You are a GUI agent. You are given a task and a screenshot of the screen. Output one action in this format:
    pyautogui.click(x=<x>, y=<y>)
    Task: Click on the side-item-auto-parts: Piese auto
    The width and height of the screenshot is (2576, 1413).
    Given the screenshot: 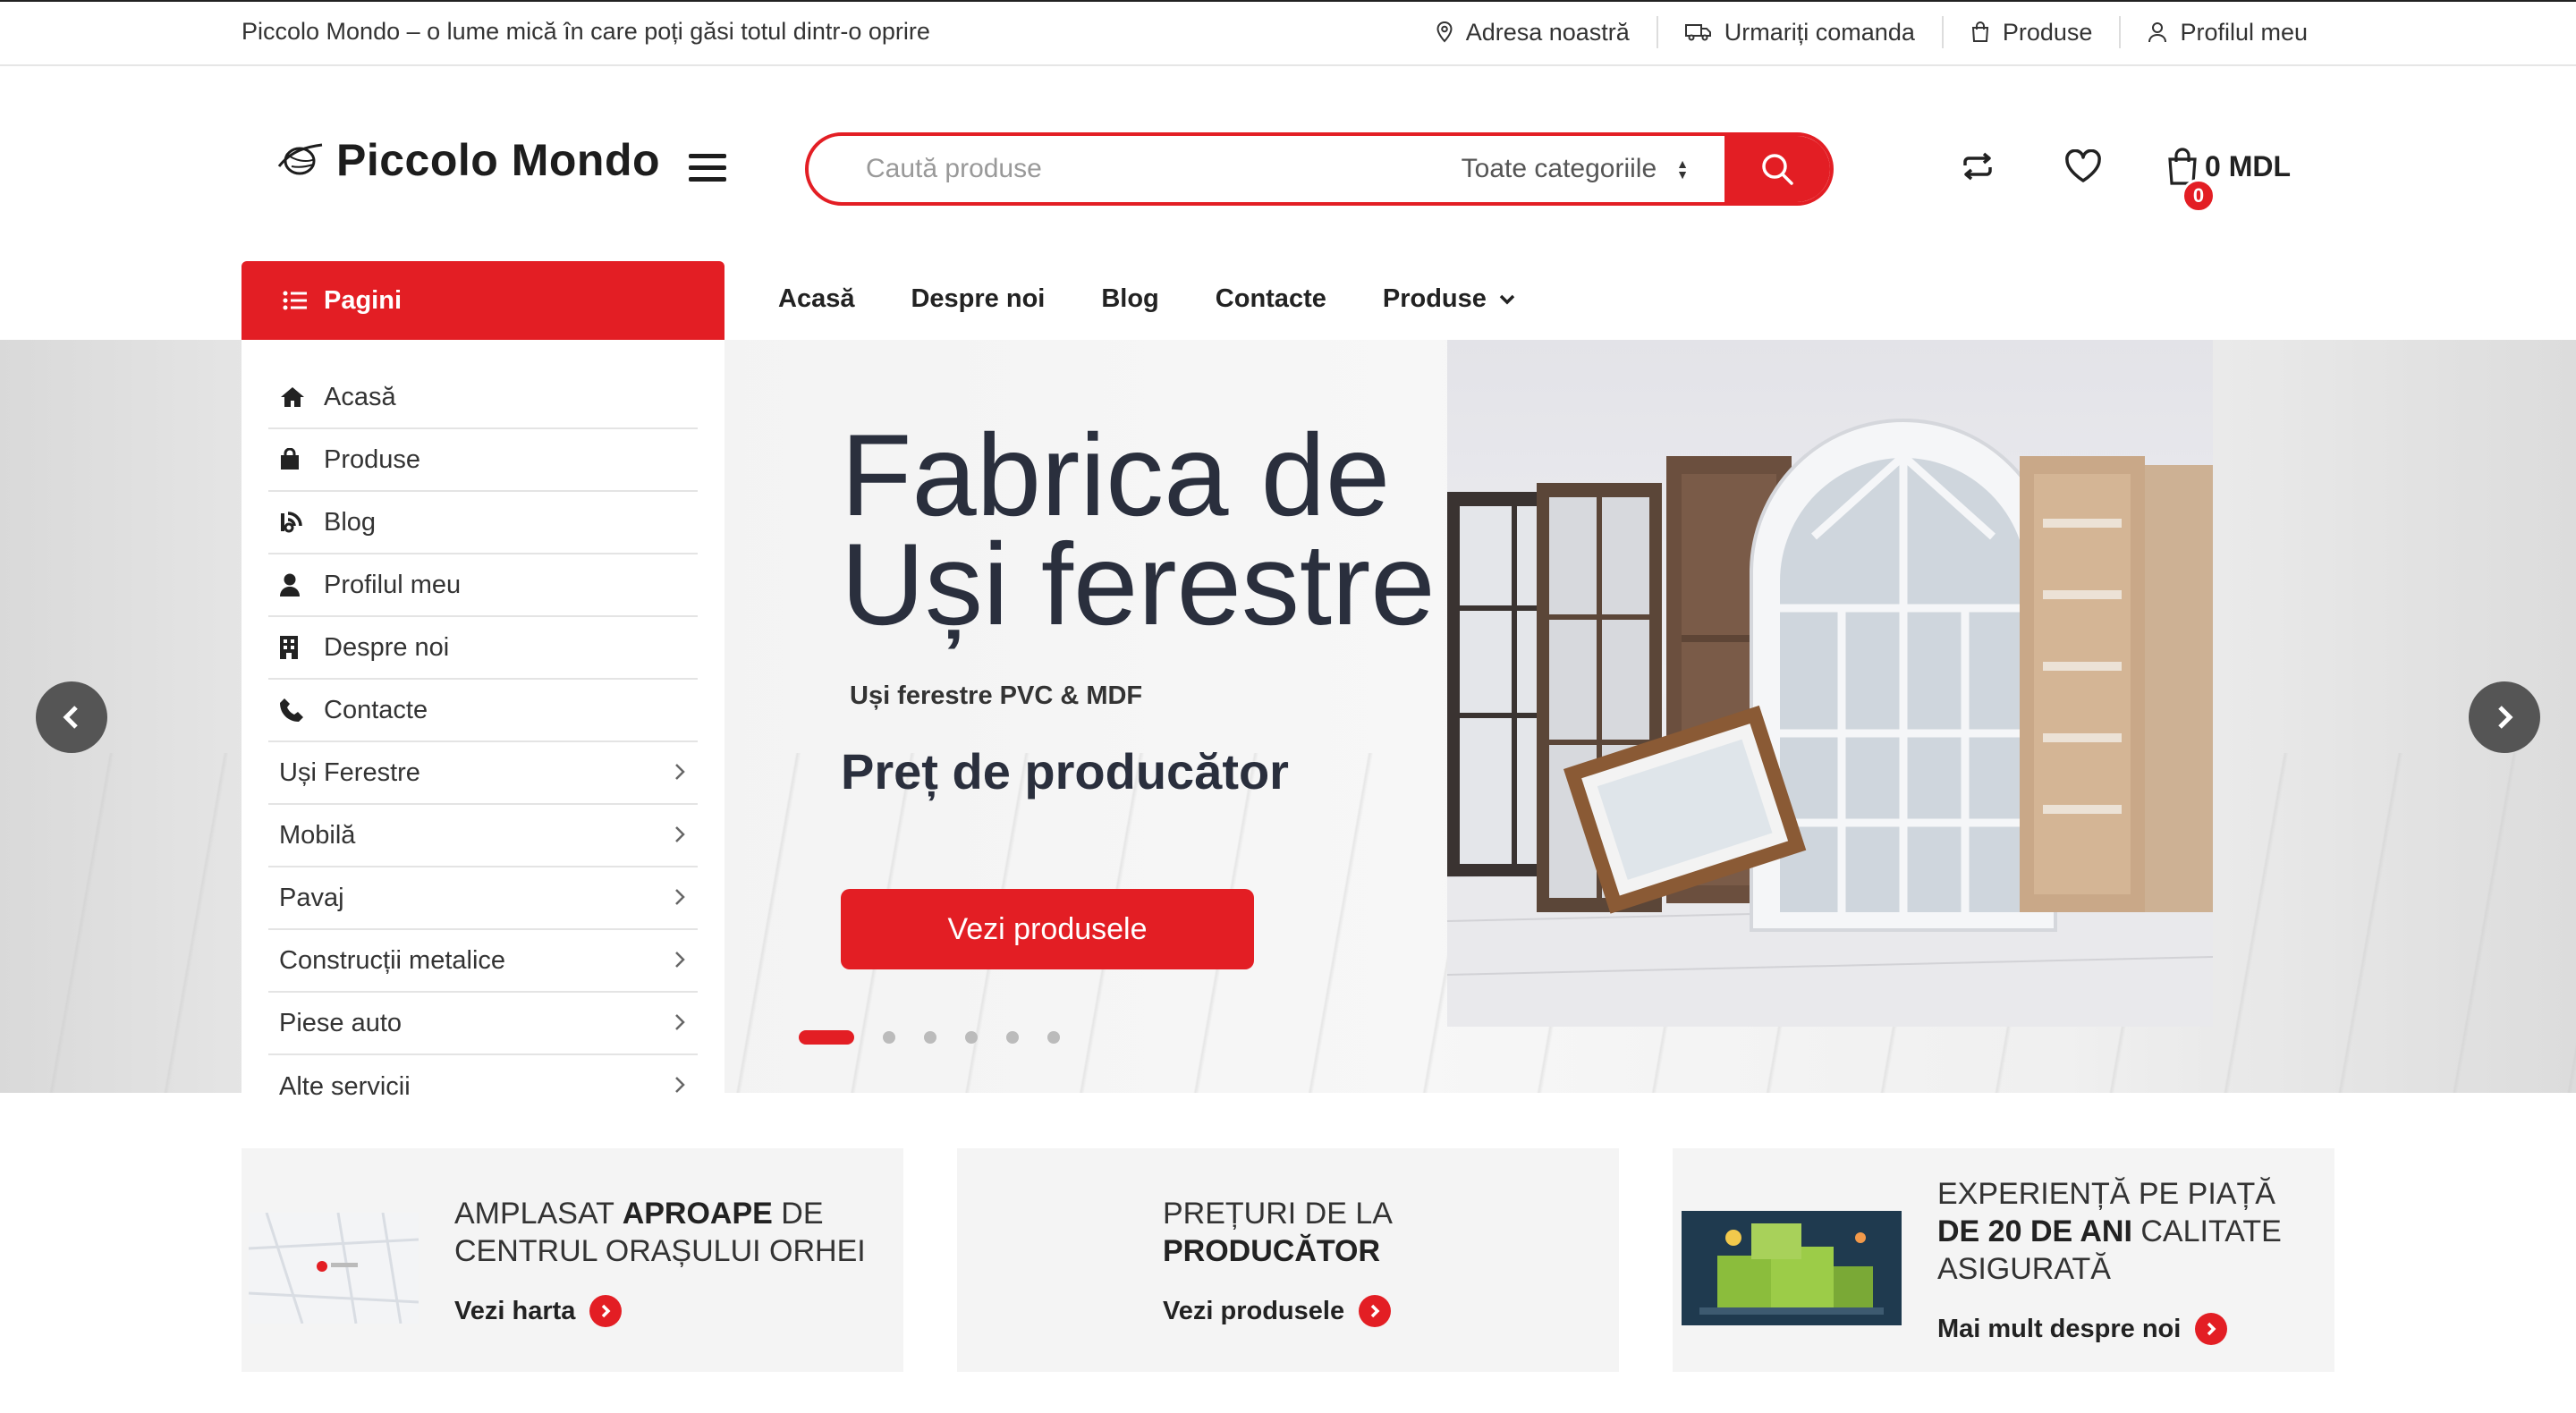 What is the action you would take?
    pyautogui.click(x=483, y=1024)
    